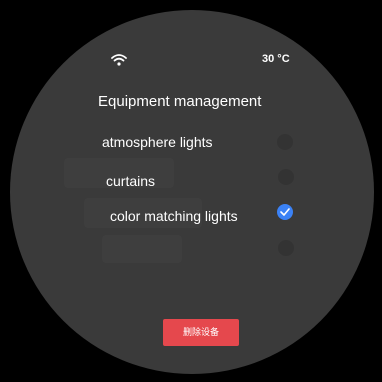  Describe the element at coordinates (157, 142) in the screenshot. I see `device-label-atmosphere-lights: atmosphere lights` at that location.